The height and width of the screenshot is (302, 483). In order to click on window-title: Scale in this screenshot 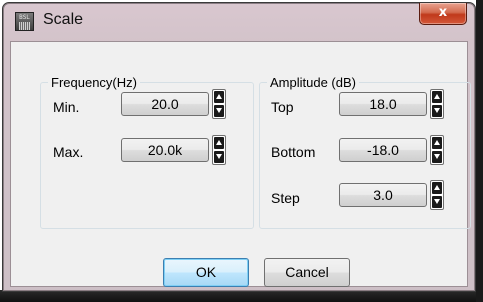, I will do `click(63, 19)`.